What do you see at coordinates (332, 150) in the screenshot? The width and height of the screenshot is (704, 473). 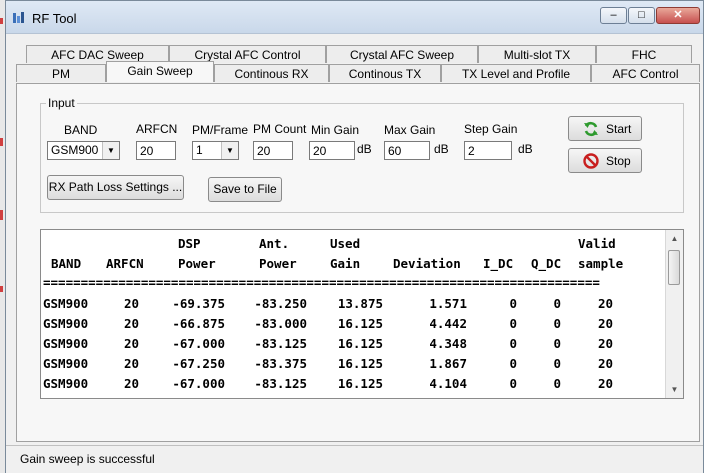 I see `min-gain-input` at bounding box center [332, 150].